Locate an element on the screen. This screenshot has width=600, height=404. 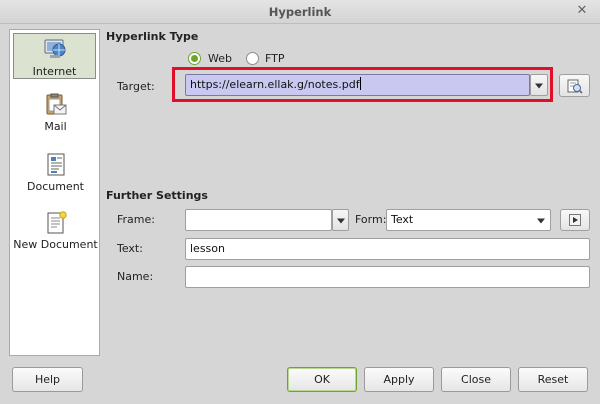
sidebar-item-label: Document is located at coordinates (55, 186).